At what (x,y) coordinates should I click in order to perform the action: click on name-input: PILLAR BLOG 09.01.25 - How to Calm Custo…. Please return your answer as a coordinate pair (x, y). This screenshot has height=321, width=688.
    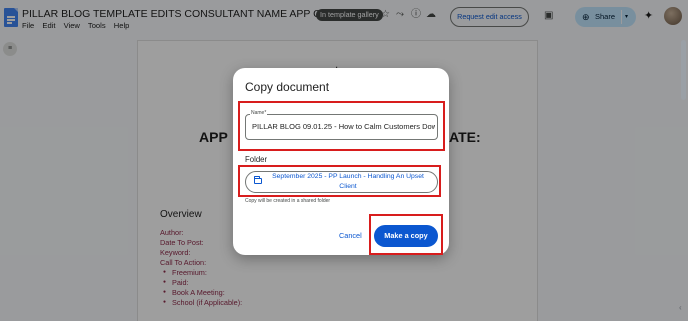
    Looking at the image, I should click on (343, 126).